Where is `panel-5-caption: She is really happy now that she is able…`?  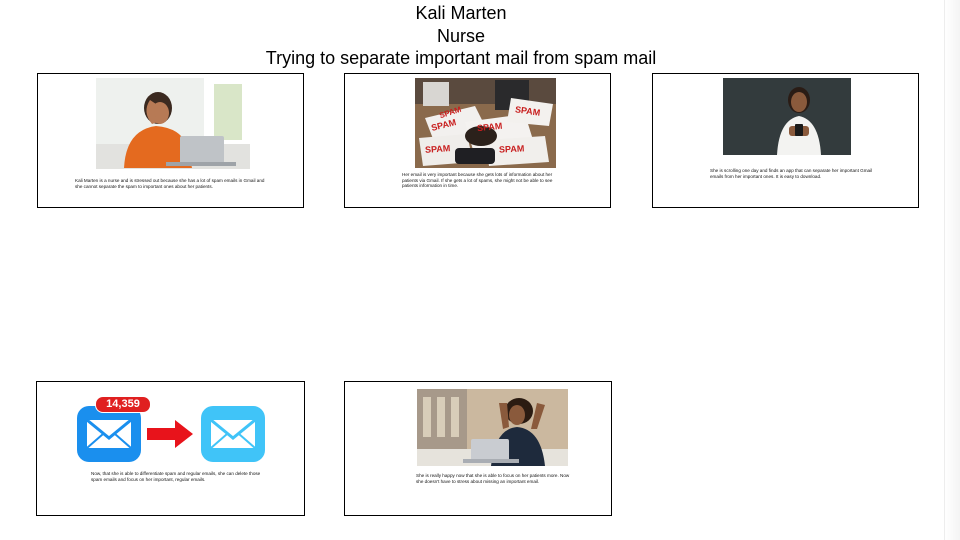 panel-5-caption: She is really happy now that she is able… is located at coordinates (493, 478).